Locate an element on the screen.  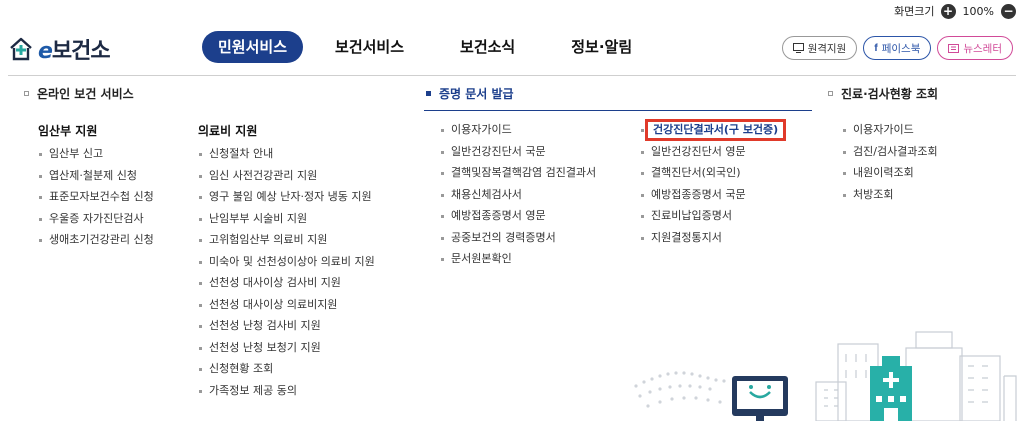
section-certificate-underline is located at coordinates (618, 110).